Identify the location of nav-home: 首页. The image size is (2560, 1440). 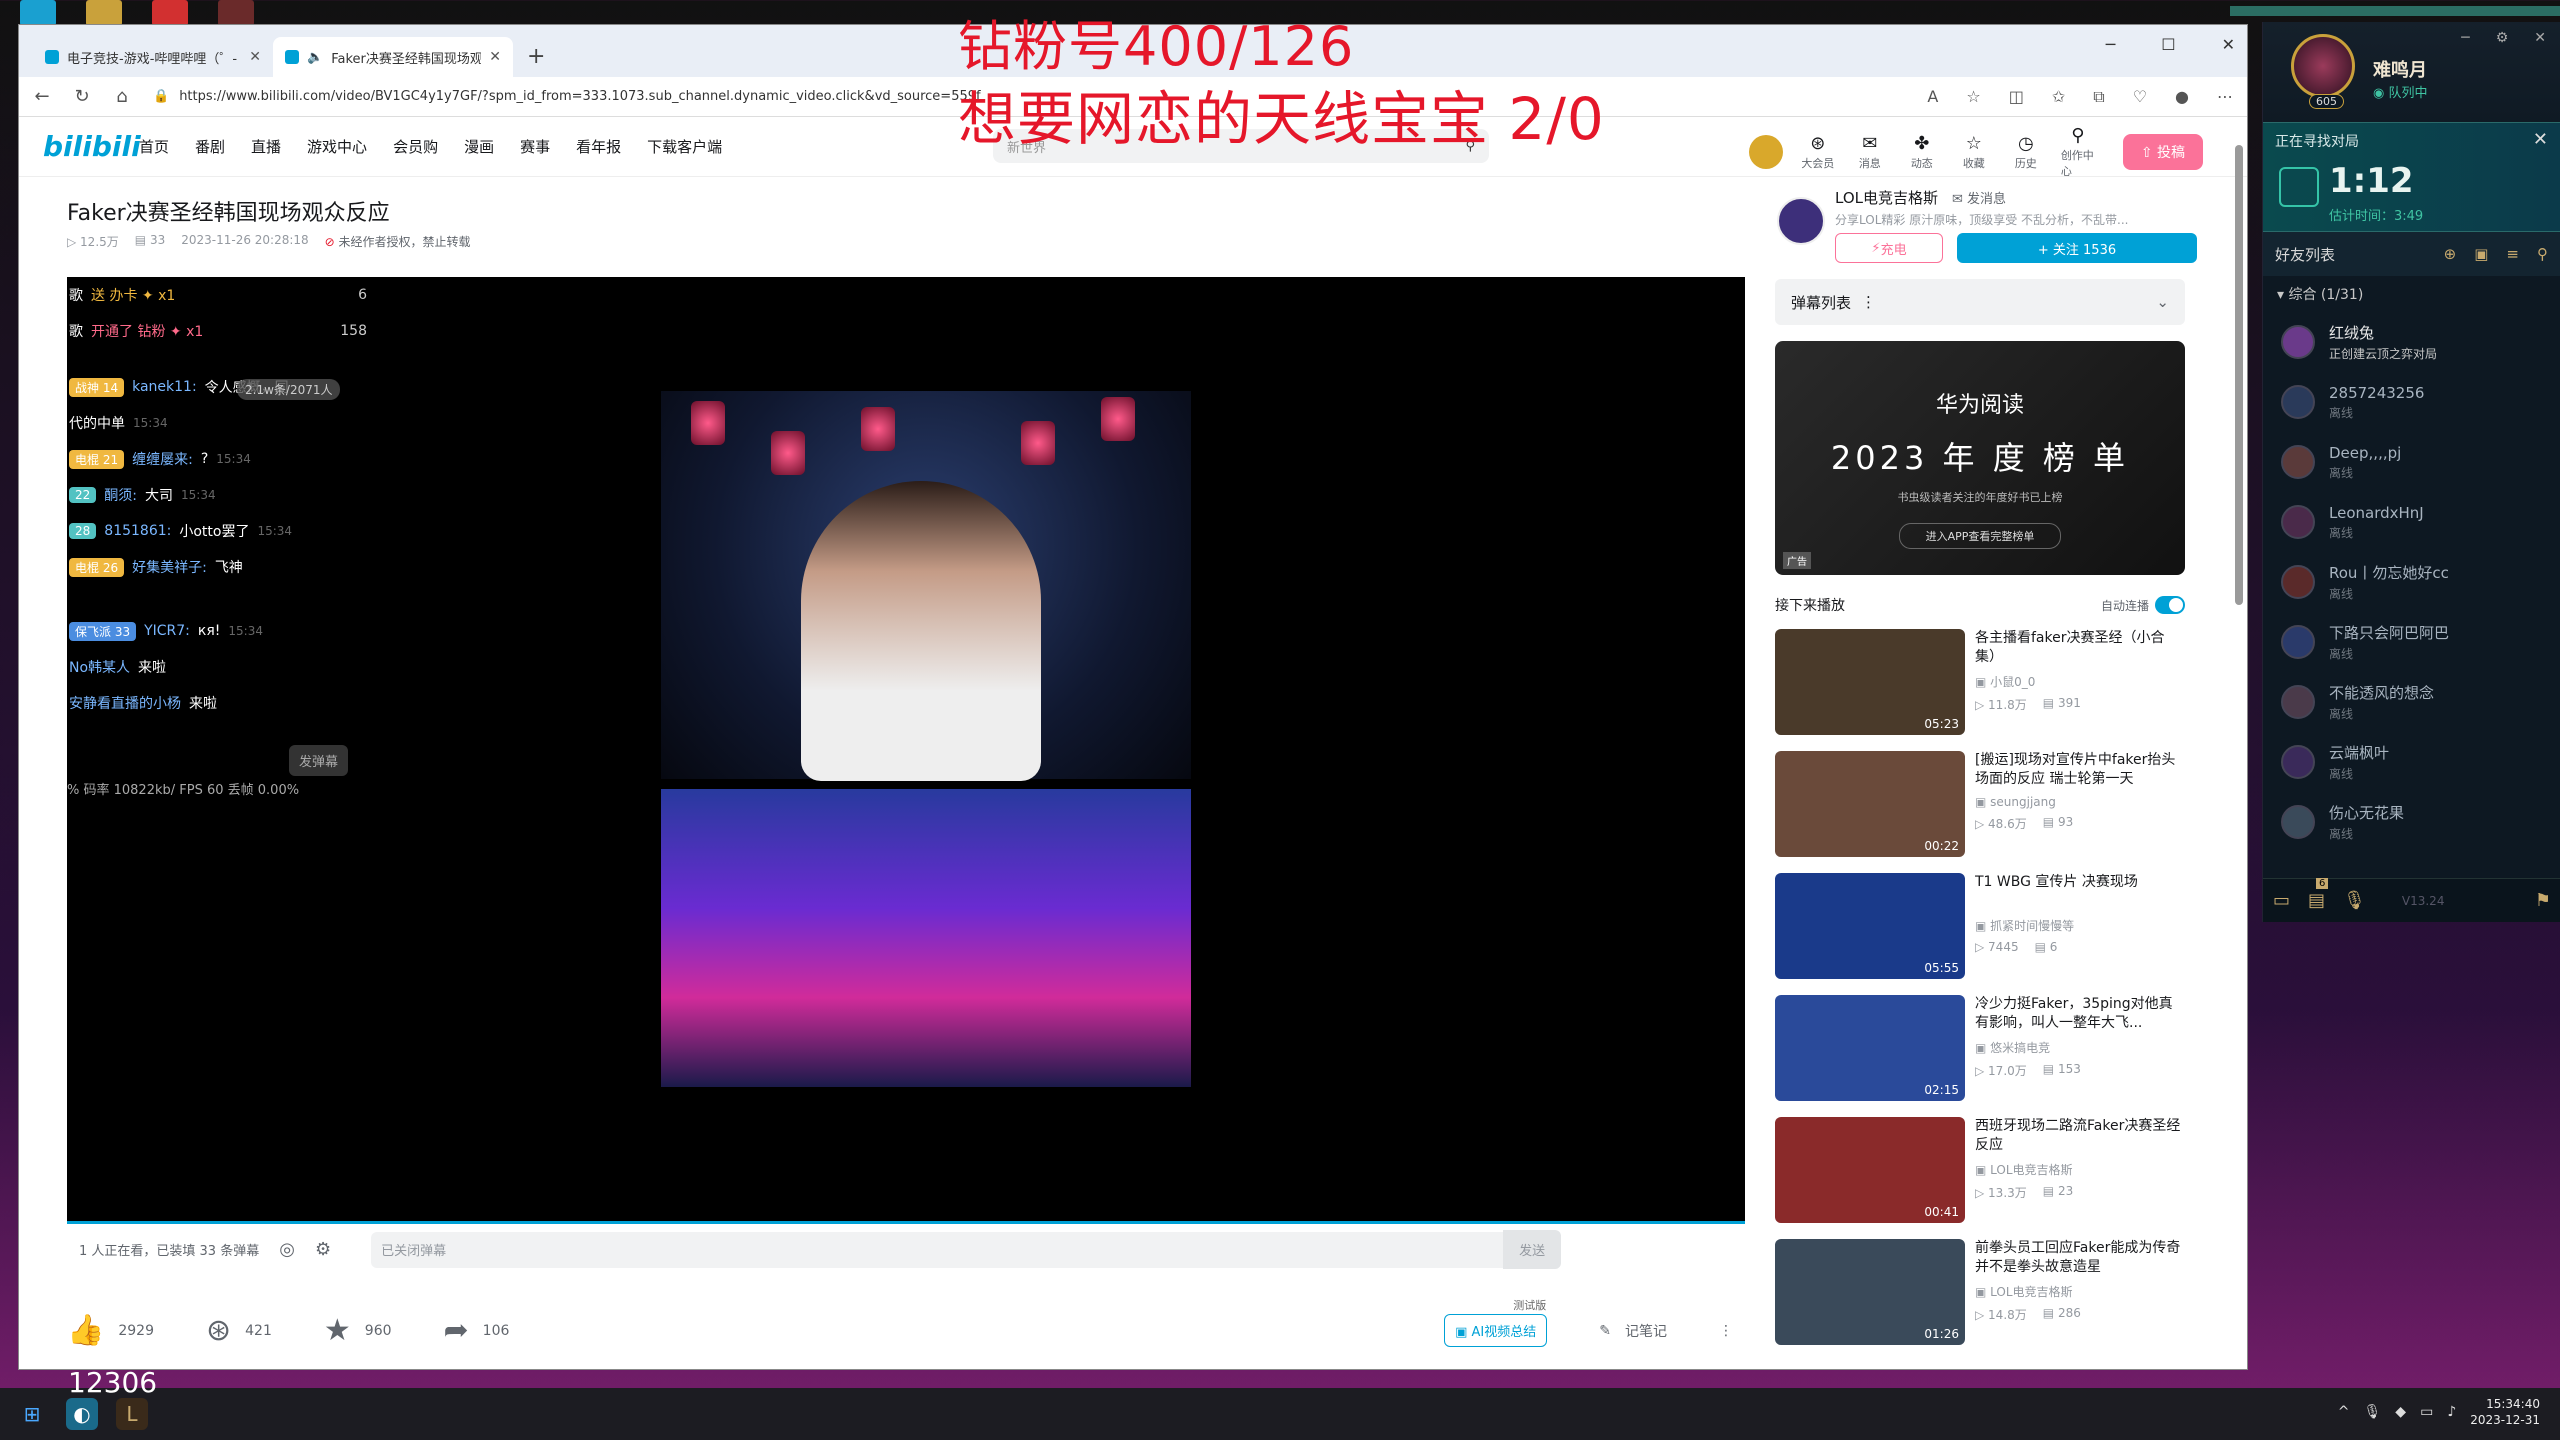
(154, 146).